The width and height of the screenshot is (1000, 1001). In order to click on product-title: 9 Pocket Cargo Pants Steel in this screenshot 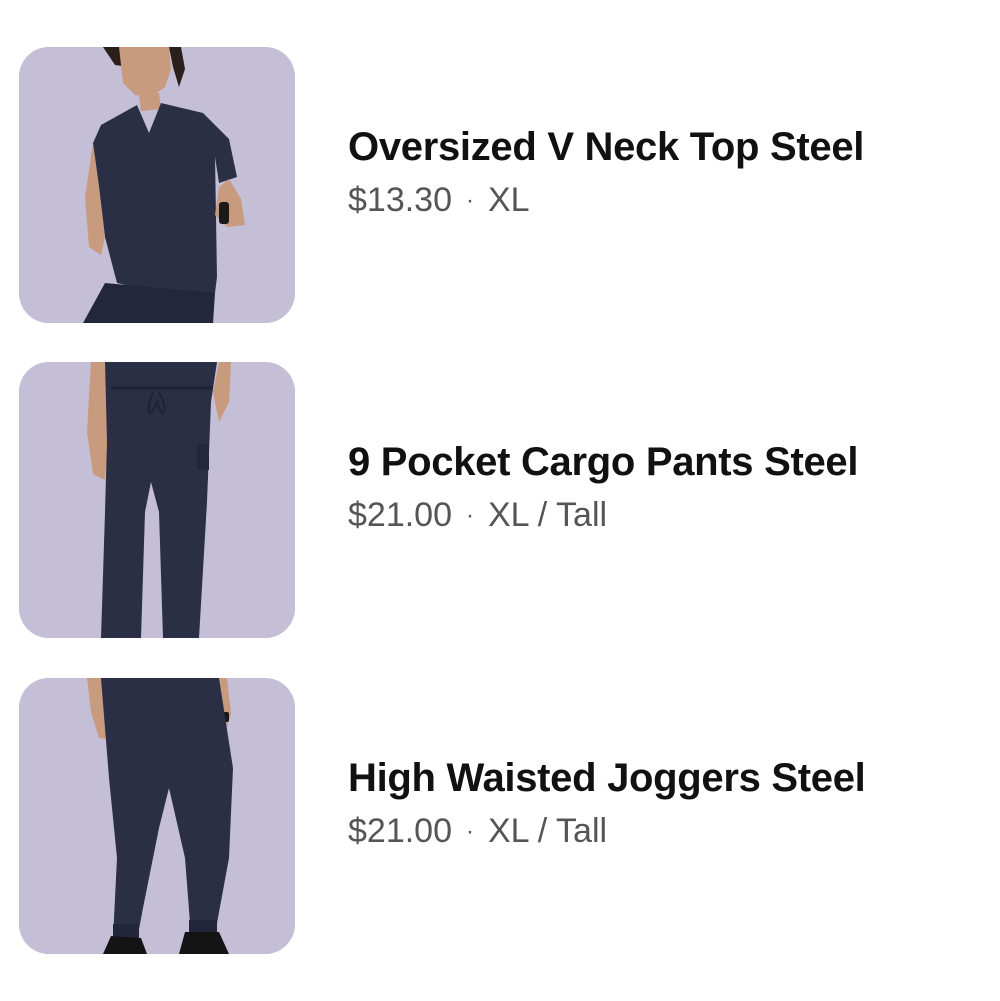, I will do `click(668, 462)`.